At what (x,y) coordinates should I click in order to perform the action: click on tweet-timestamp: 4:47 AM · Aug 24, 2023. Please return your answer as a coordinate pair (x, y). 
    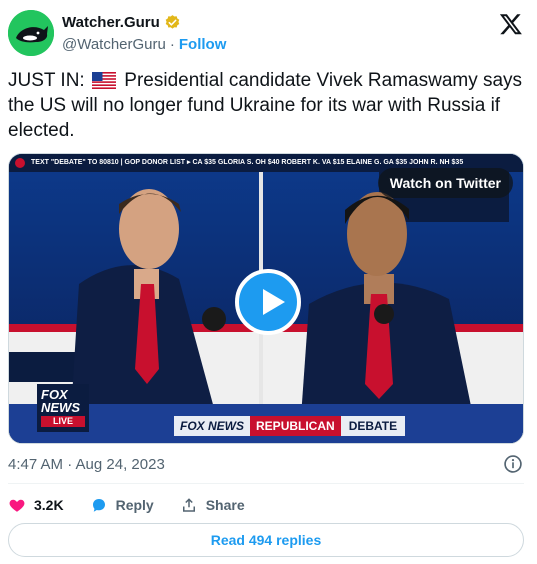
    Looking at the image, I should click on (86, 464).